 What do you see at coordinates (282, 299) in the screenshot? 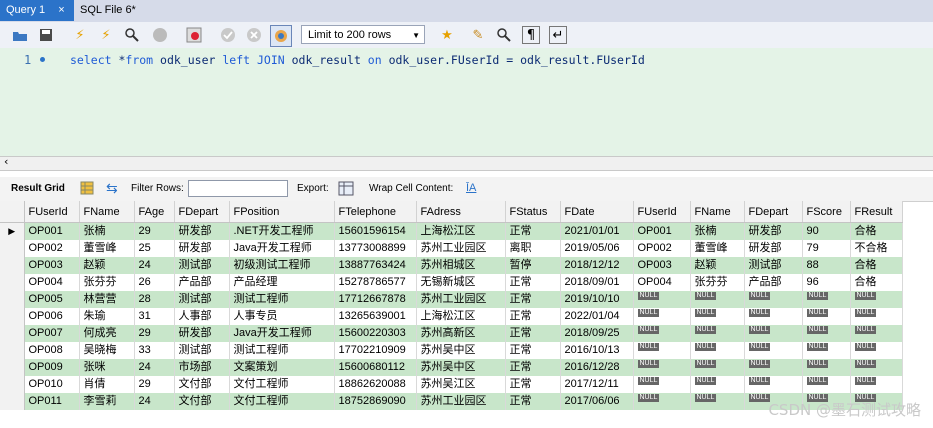
I see `table-cell: 测试工程师` at bounding box center [282, 299].